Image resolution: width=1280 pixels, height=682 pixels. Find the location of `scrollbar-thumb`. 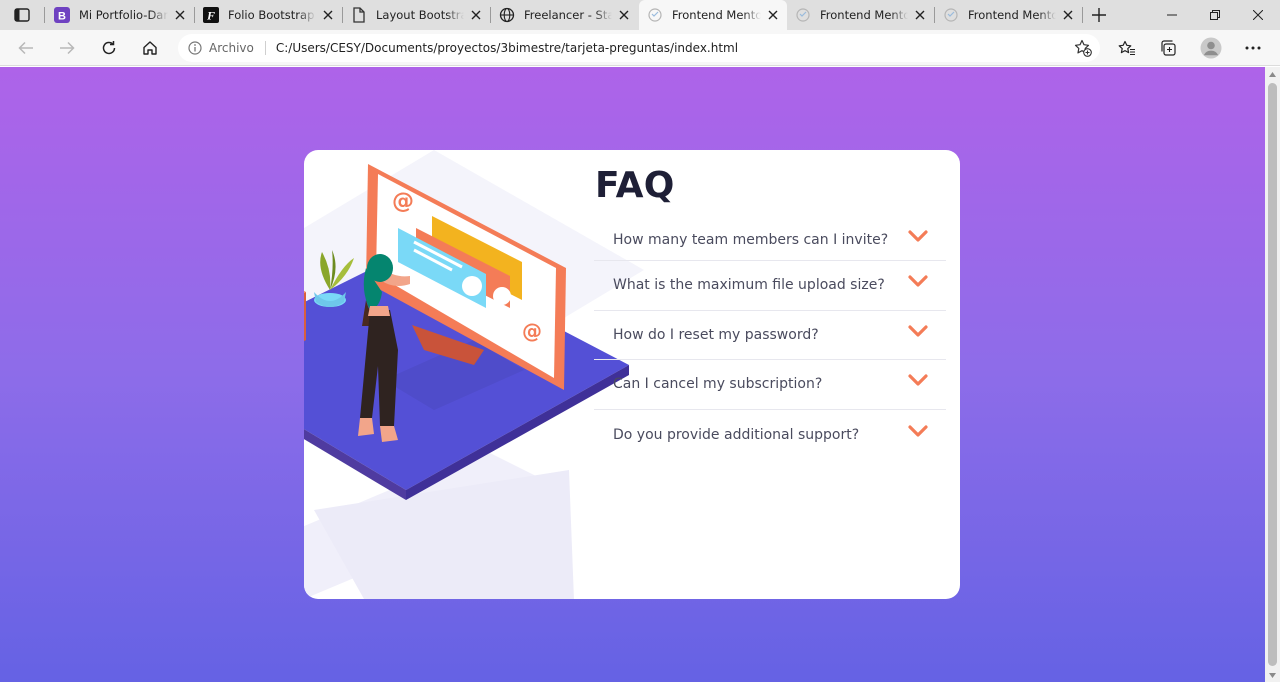

scrollbar-thumb is located at coordinates (1272, 374).